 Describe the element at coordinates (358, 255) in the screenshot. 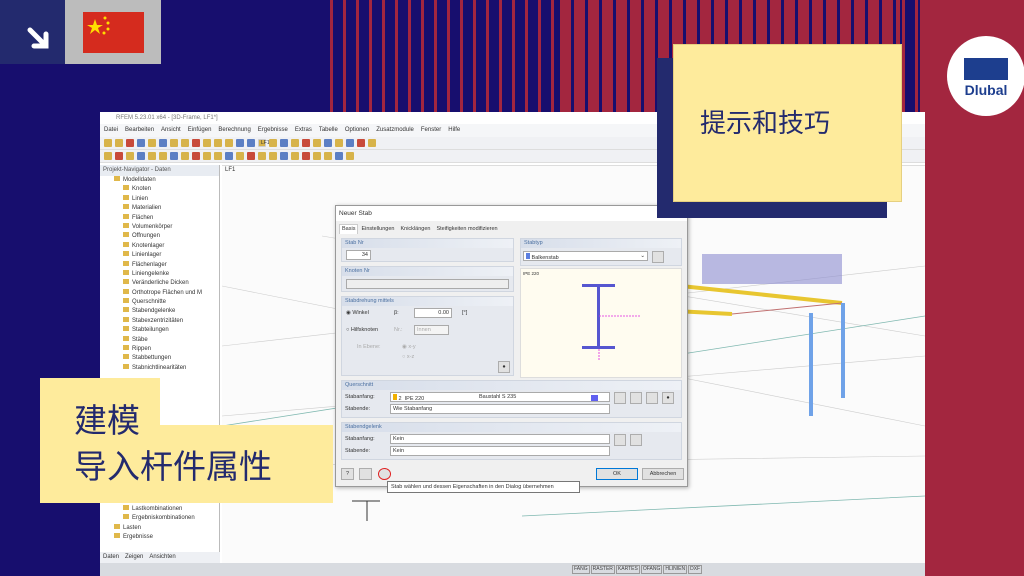

I see `member-number-input: 34` at that location.